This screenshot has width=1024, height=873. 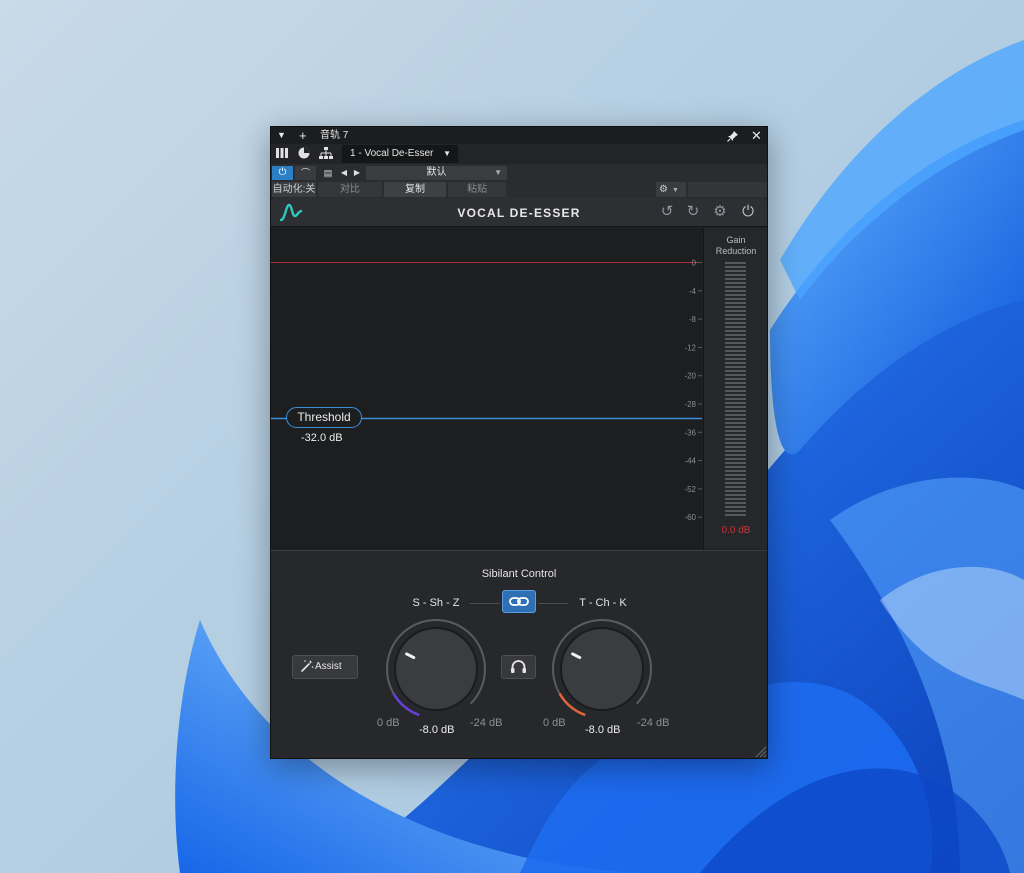 What do you see at coordinates (693, 390) in the screenshot?
I see `db-scale: 0 -4 -8 -12 -20 -28 -36 -44 -52 -60` at bounding box center [693, 390].